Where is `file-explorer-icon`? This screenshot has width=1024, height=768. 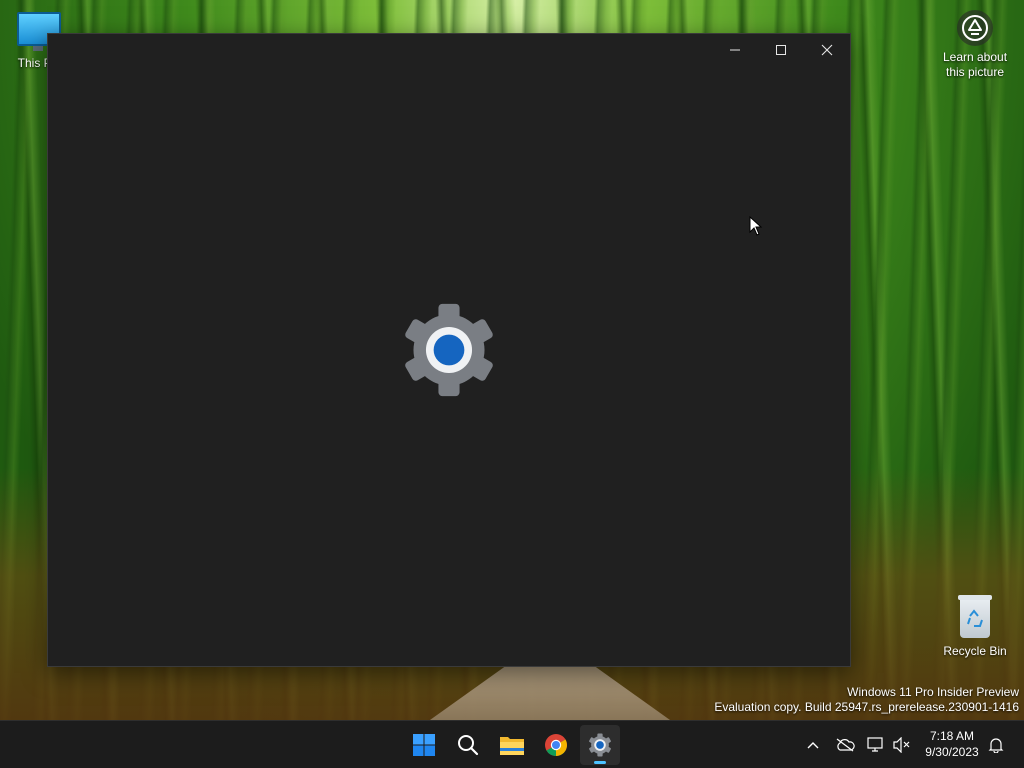
file-explorer-icon is located at coordinates (512, 746).